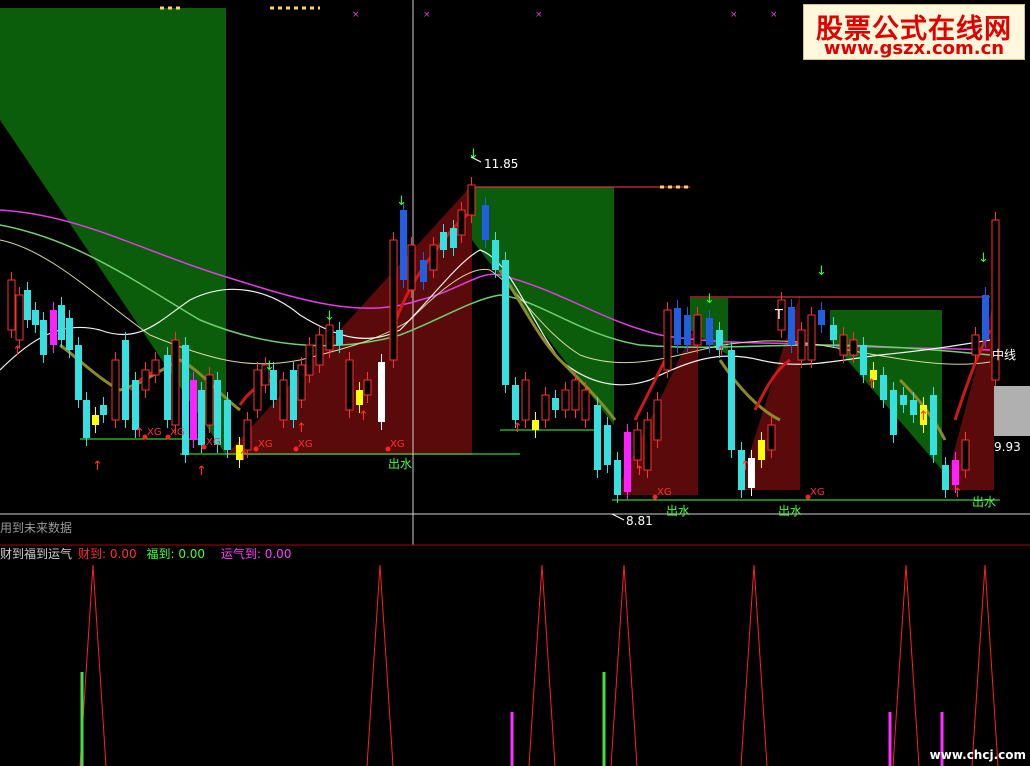  Describe the element at coordinates (734, 15) in the screenshot. I see `top-marker-4: ×` at that location.